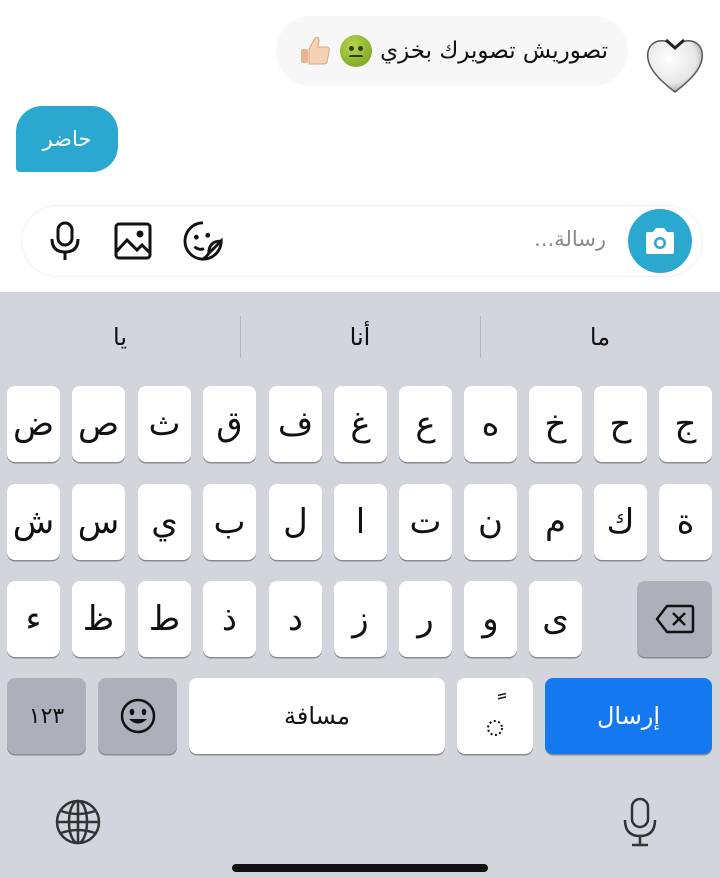  What do you see at coordinates (203, 241) in the screenshot?
I see `sticker-icon` at bounding box center [203, 241].